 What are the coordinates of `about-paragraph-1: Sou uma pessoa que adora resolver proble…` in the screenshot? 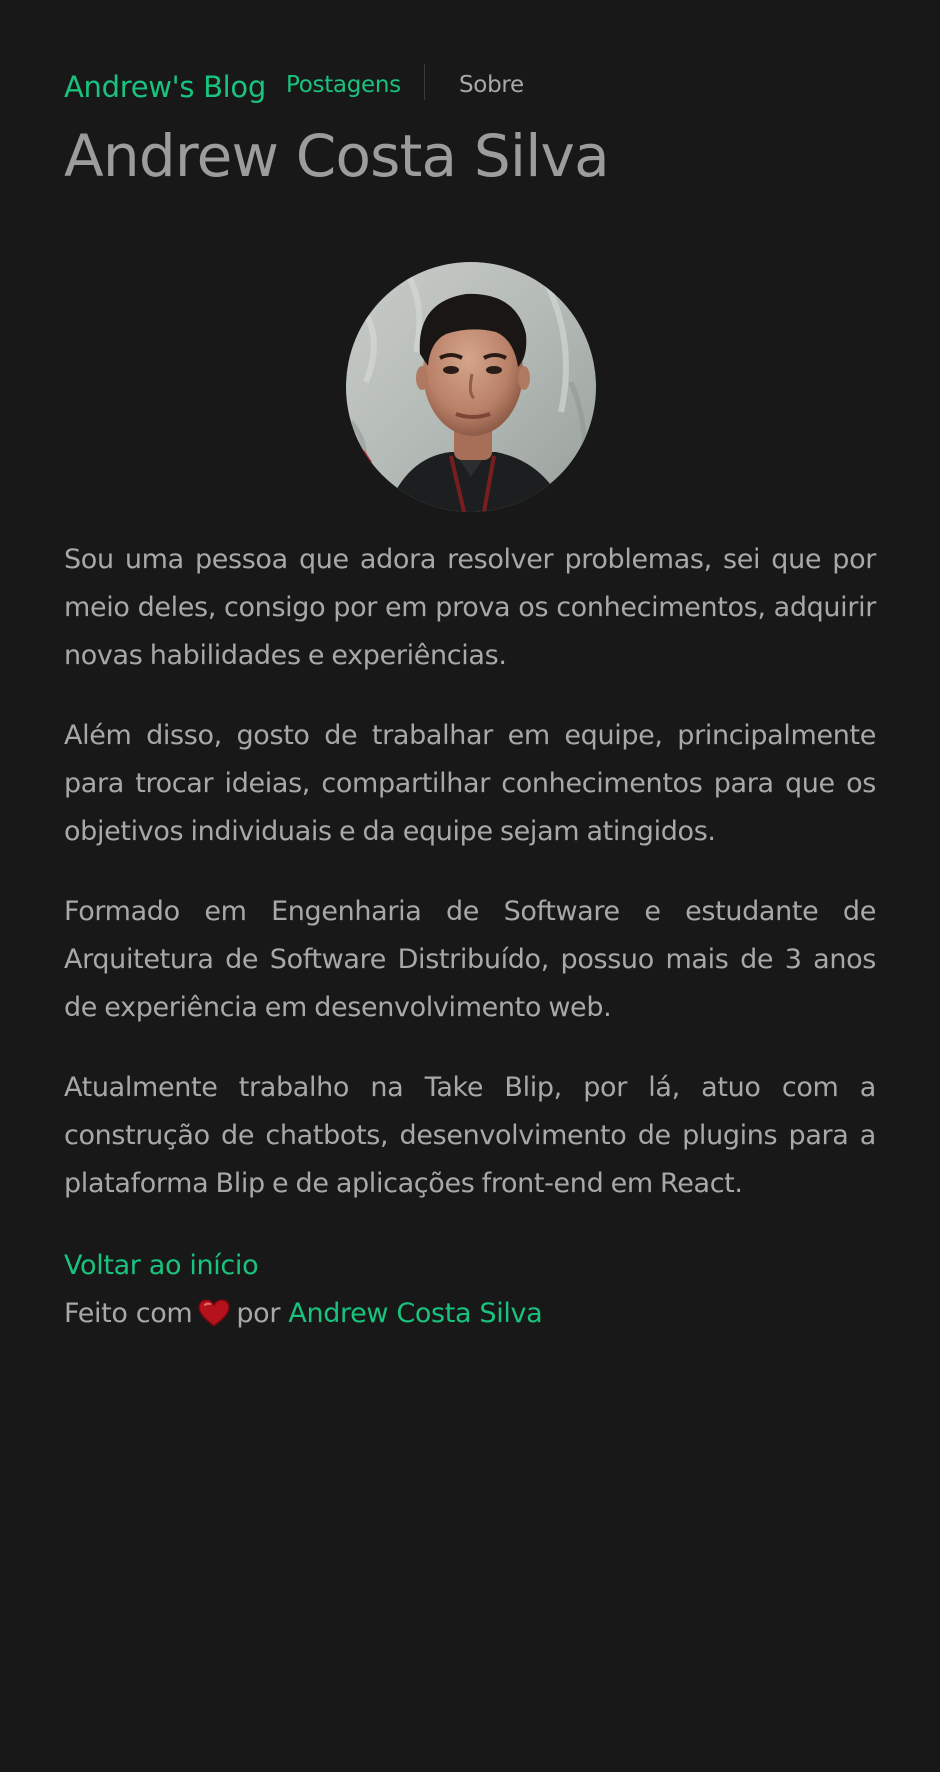 It's located at (470, 607).